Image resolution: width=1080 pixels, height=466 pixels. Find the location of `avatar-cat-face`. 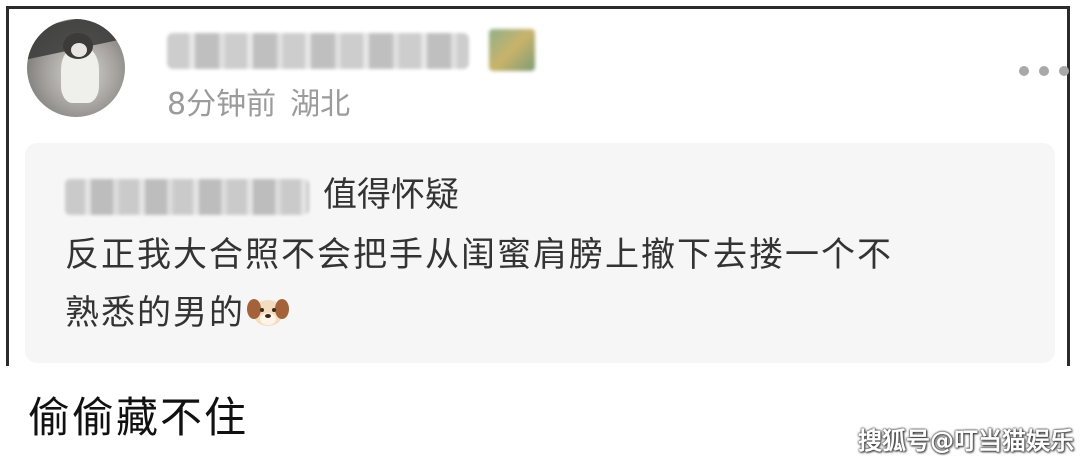

avatar-cat-face is located at coordinates (79, 50).